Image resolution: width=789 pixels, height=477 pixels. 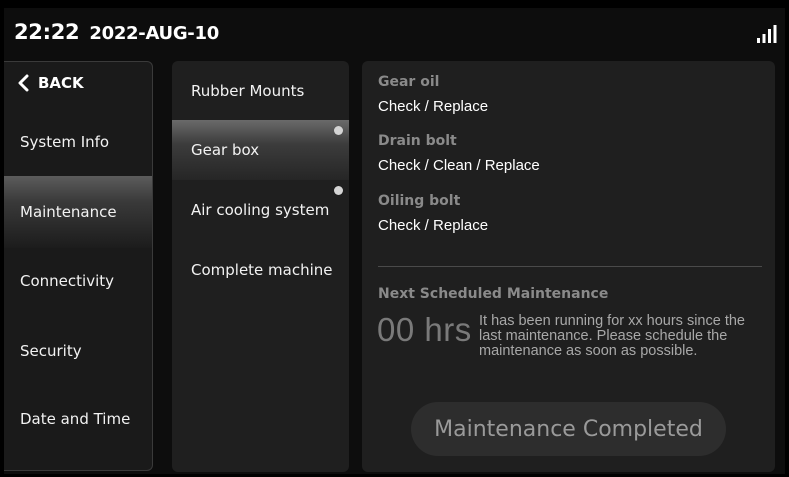 What do you see at coordinates (68, 212) in the screenshot?
I see `nav-item-label: Maintenance` at bounding box center [68, 212].